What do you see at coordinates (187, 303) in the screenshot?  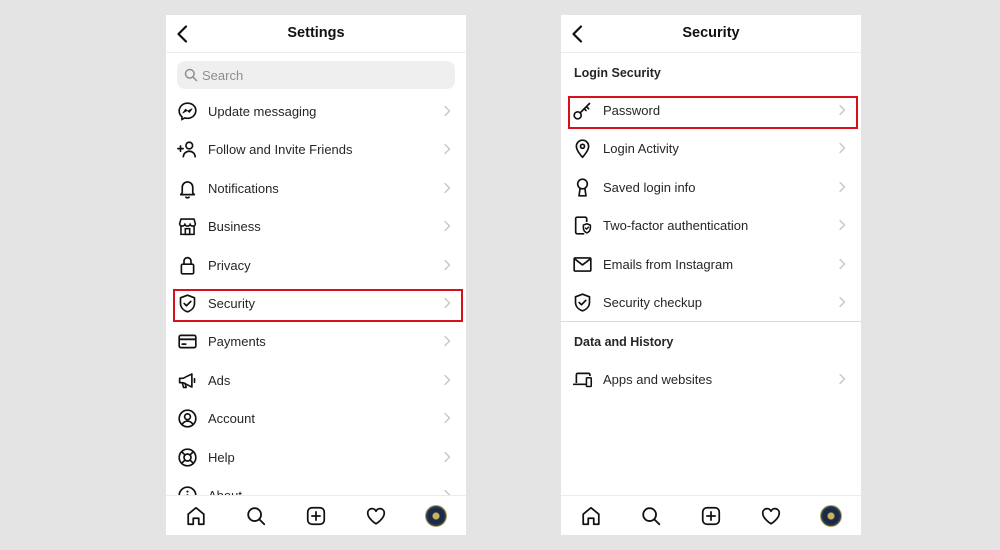 I see `shield-check-icon` at bounding box center [187, 303].